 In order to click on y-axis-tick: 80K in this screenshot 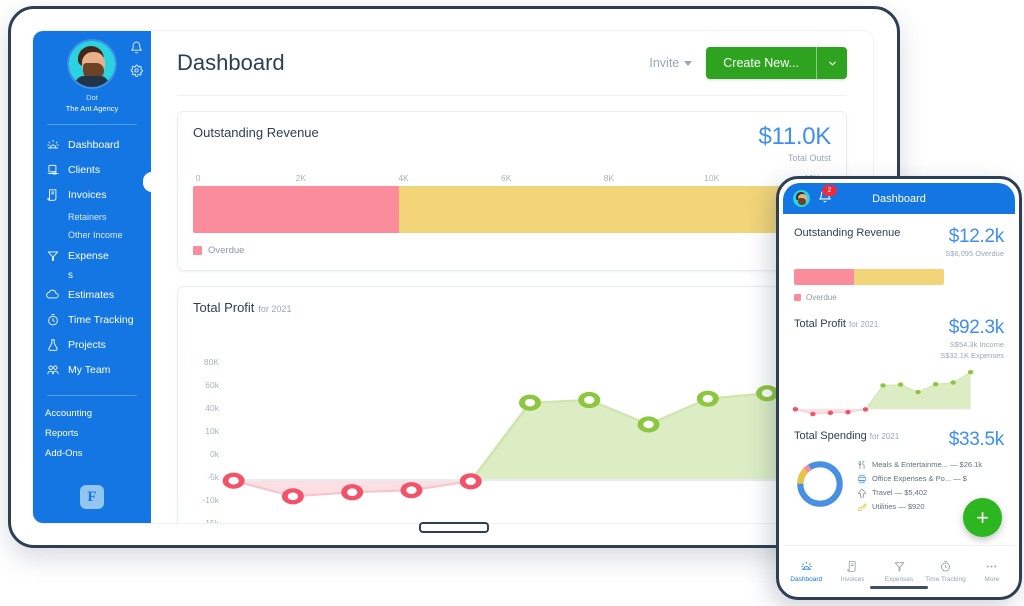, I will do `click(211, 362)`.